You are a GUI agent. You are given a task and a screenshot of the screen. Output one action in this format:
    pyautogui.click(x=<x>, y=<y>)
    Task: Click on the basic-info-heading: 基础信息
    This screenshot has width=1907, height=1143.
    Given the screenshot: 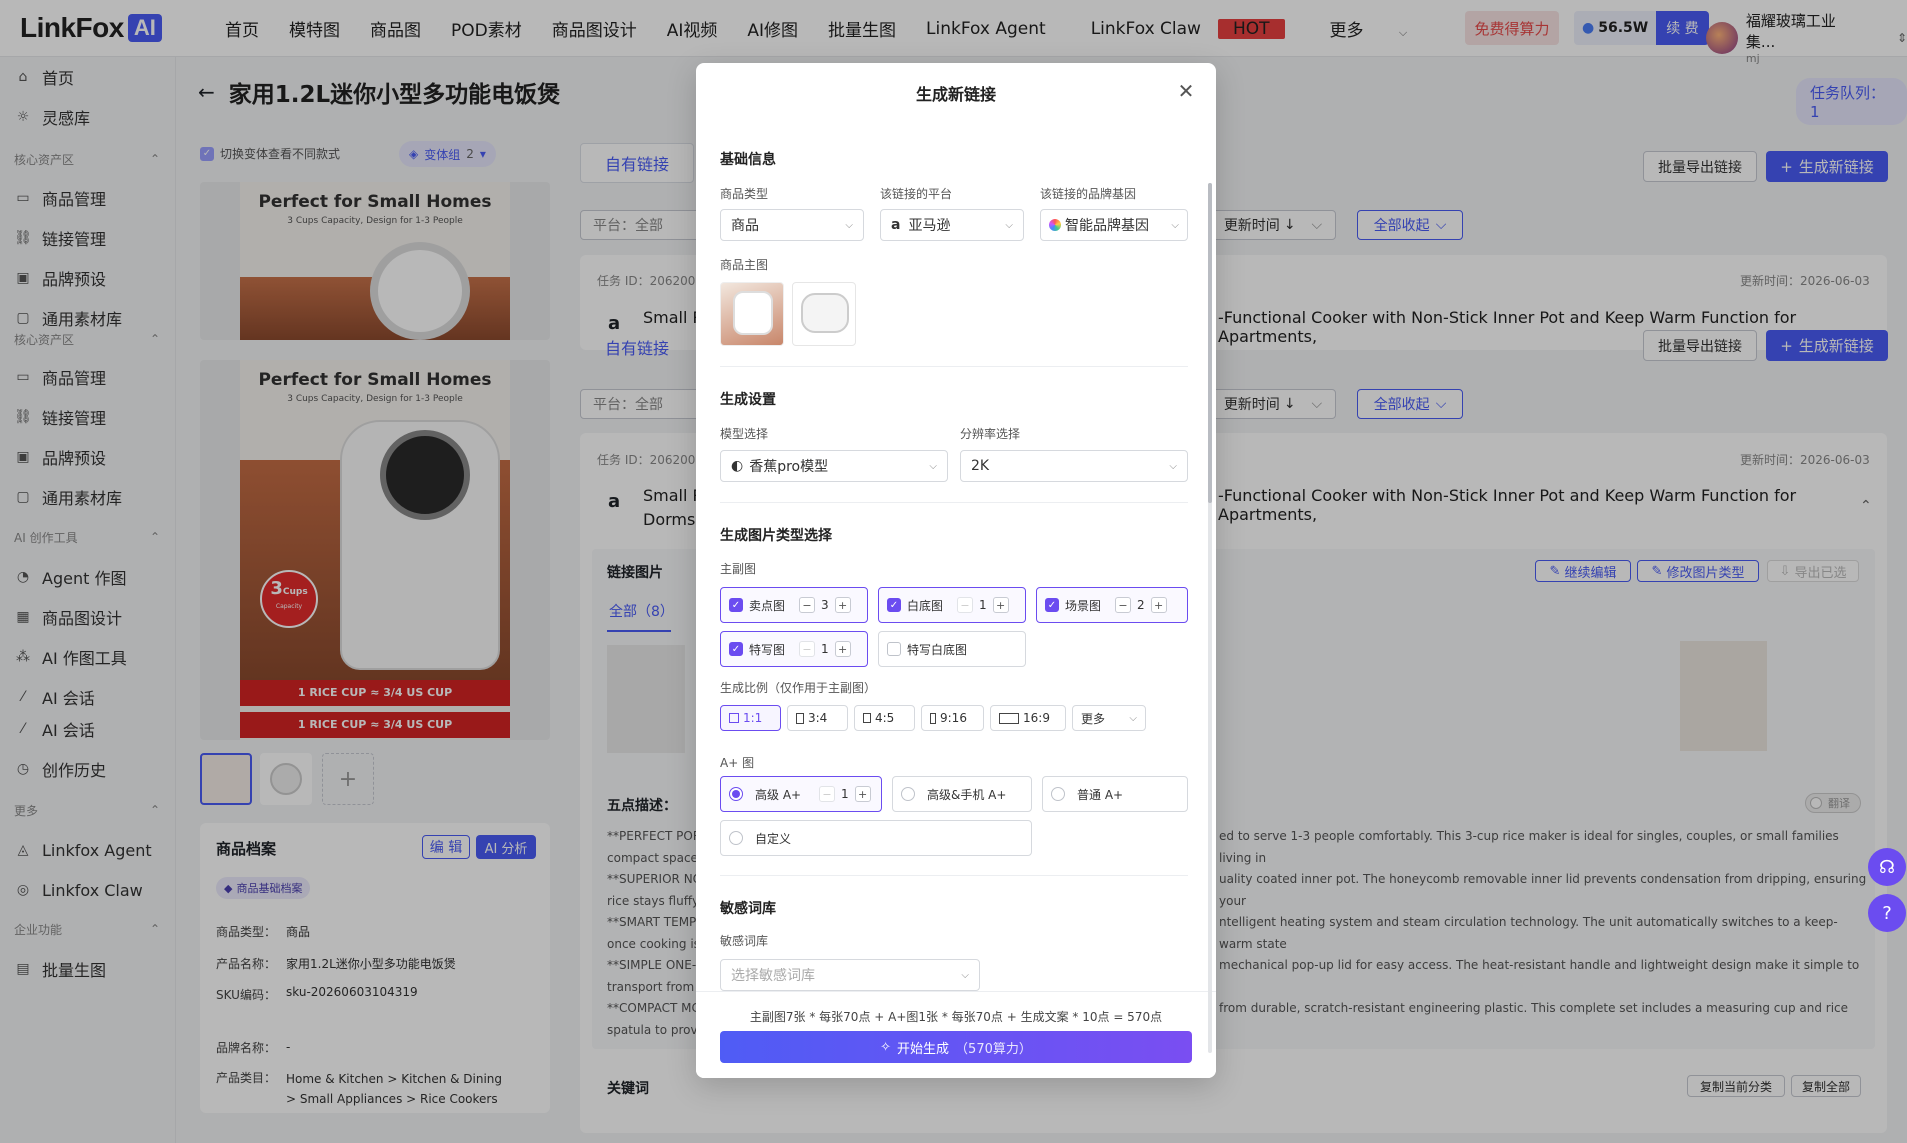 What is the action you would take?
    pyautogui.click(x=748, y=160)
    